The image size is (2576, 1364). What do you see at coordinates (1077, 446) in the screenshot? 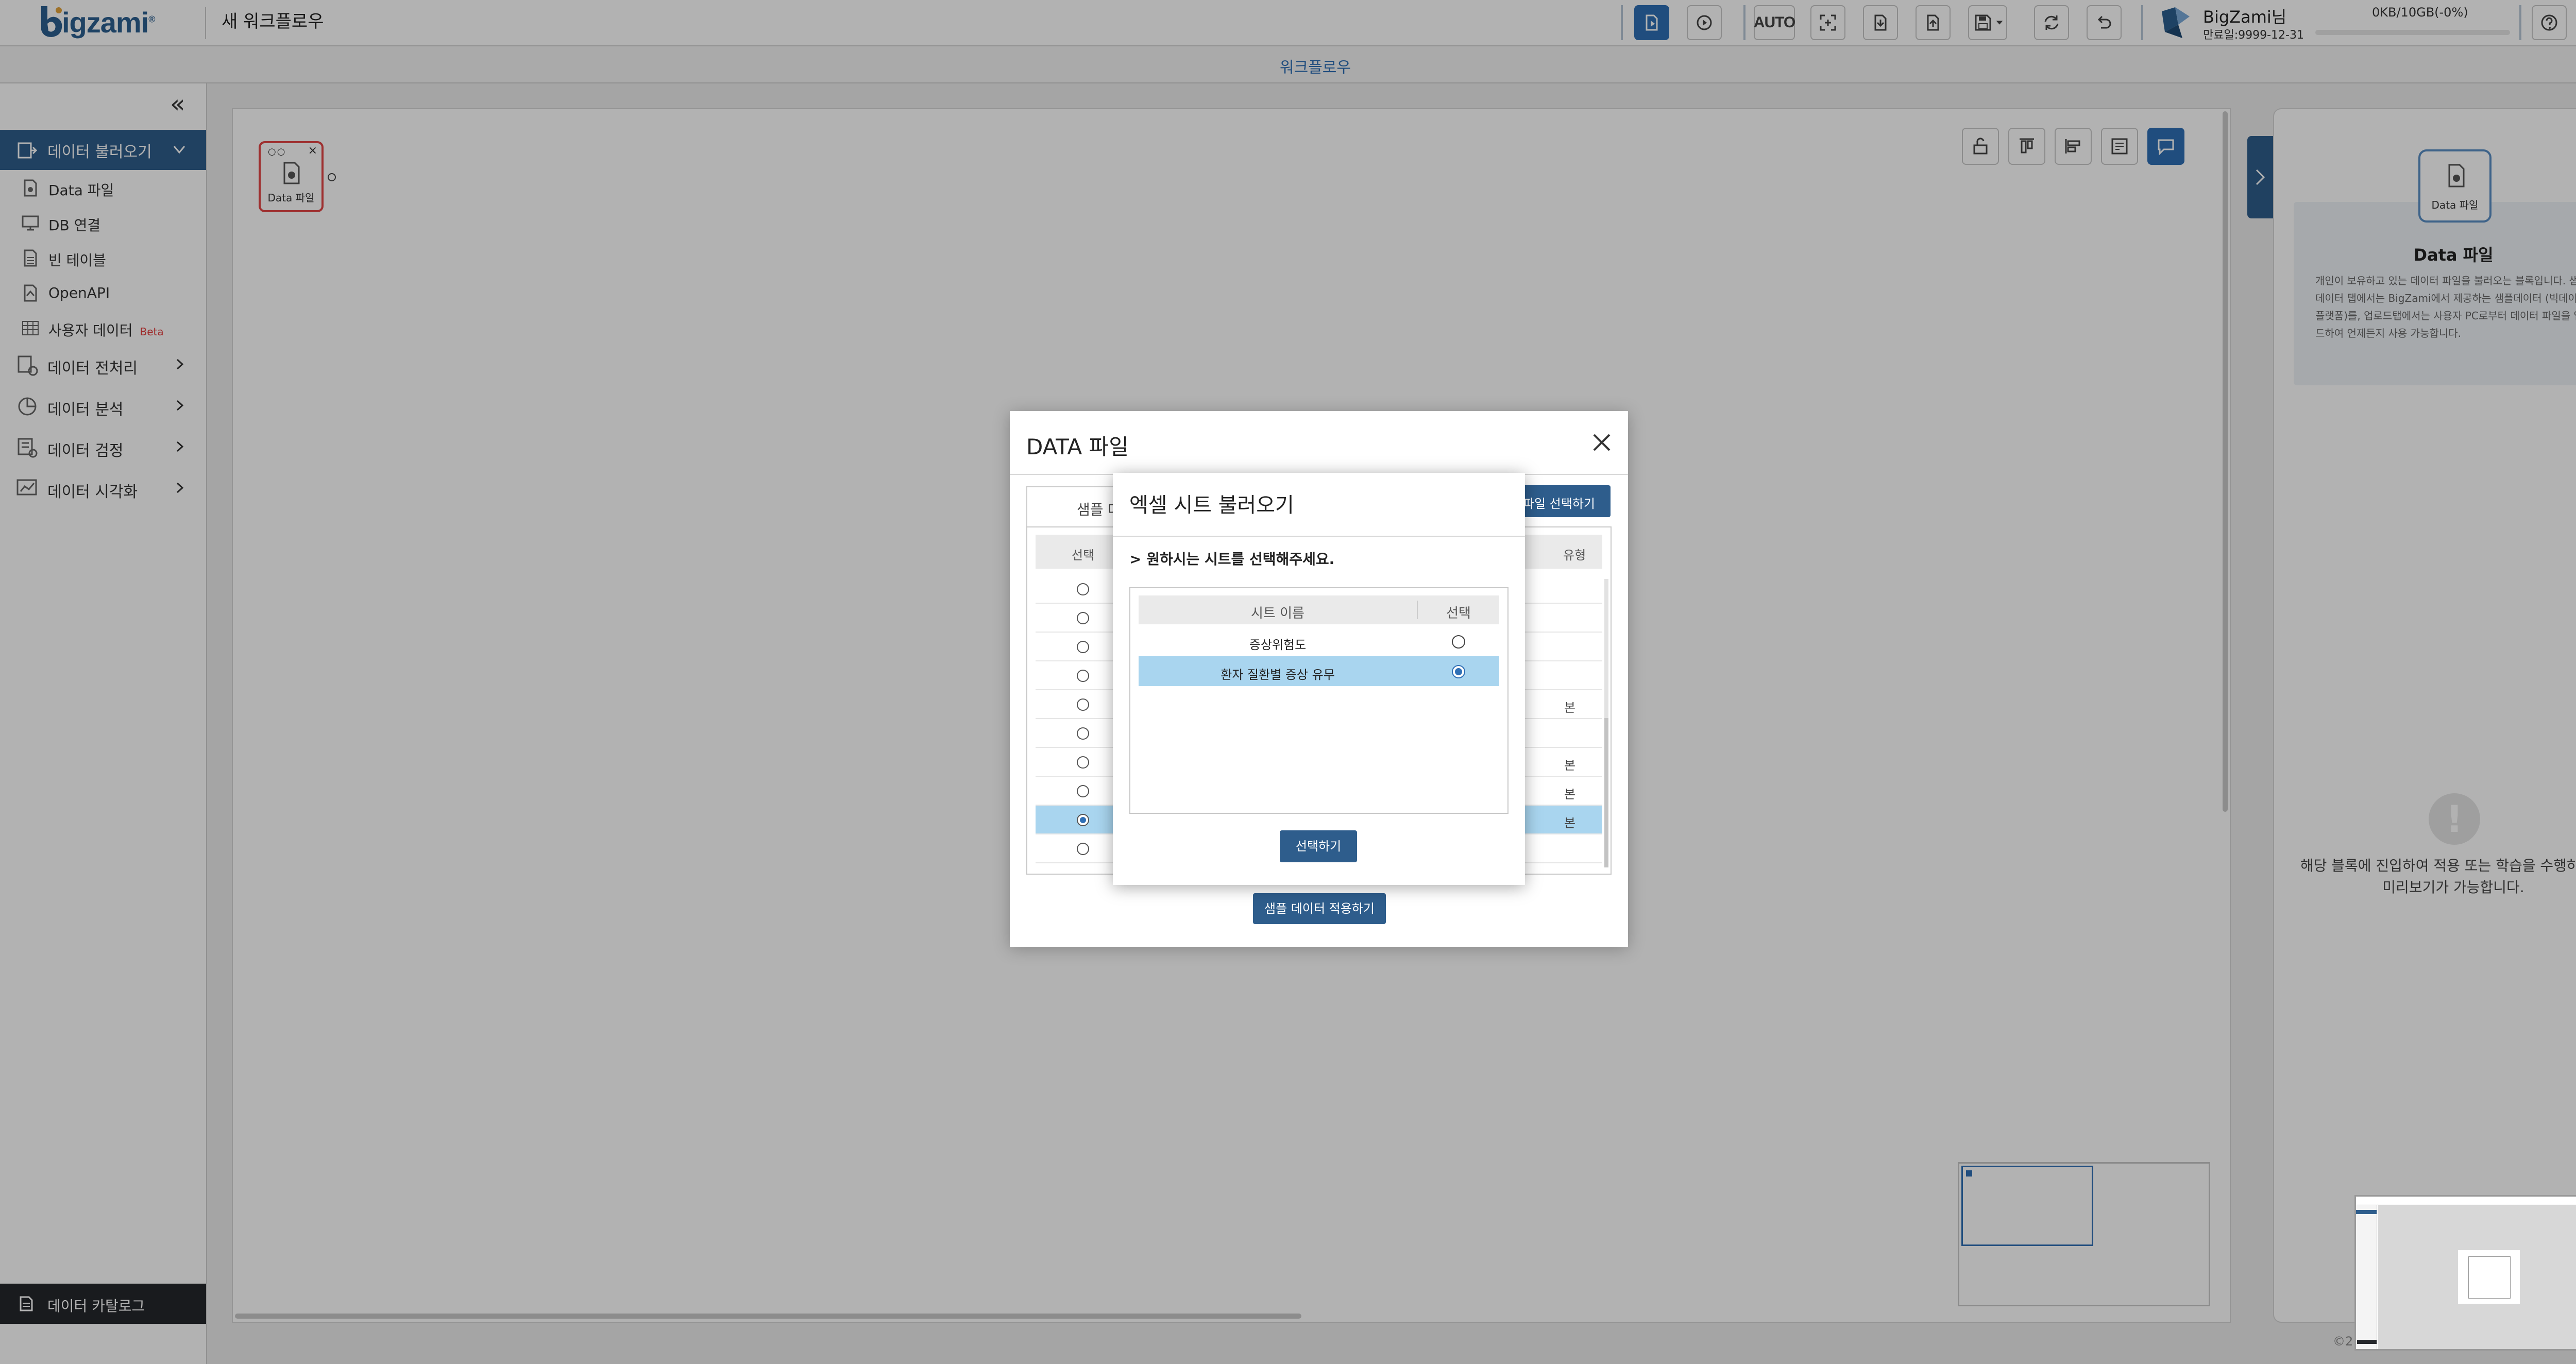
I see `dialog-title: DATA 파일` at bounding box center [1077, 446].